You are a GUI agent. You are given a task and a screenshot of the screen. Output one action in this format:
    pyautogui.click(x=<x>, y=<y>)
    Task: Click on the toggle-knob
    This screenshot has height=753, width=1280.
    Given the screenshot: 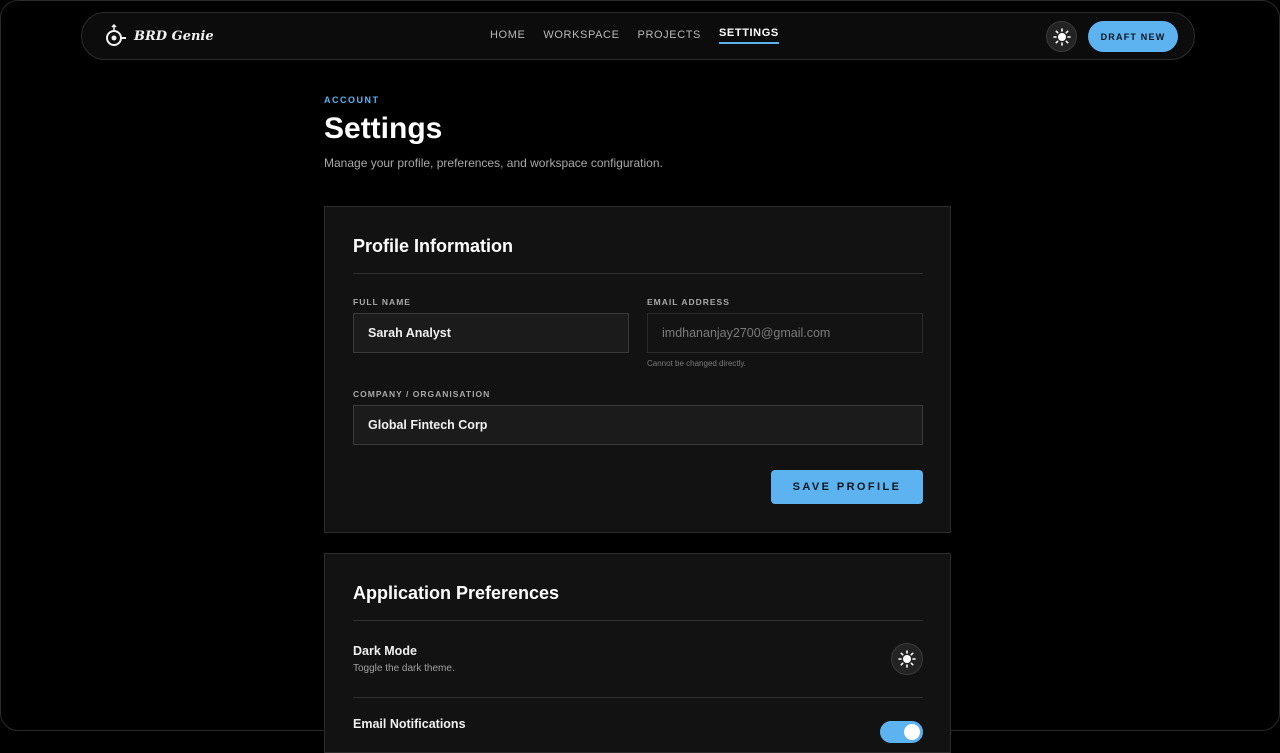 What is the action you would take?
    pyautogui.click(x=912, y=732)
    